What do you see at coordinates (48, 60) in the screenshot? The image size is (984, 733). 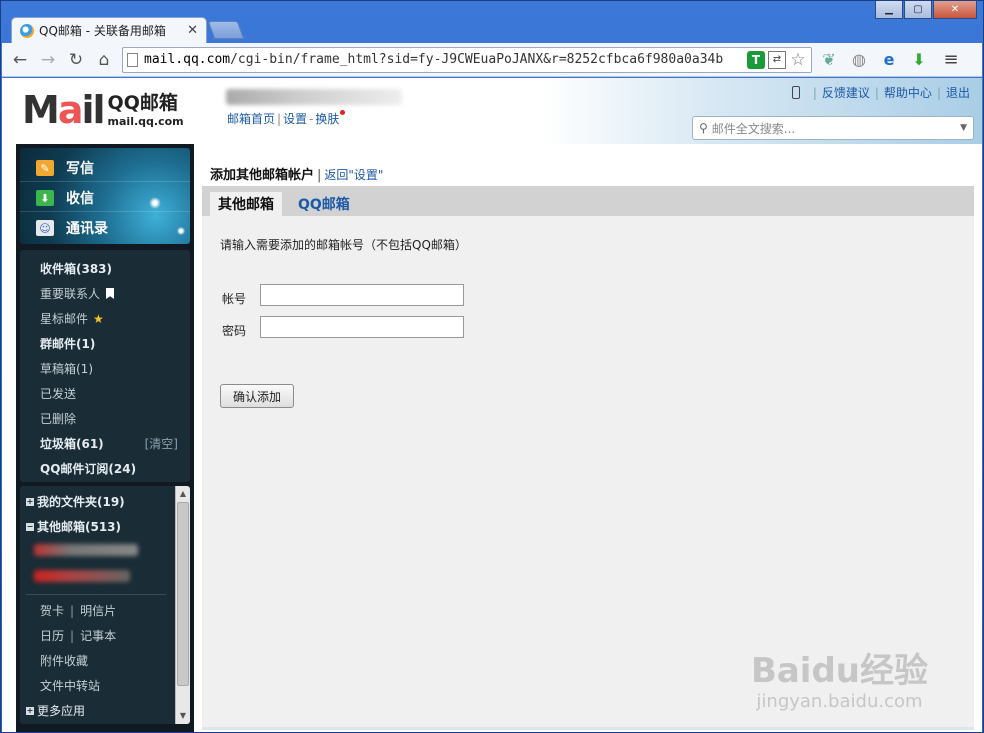 I see `forward-arrow-icon: →` at bounding box center [48, 60].